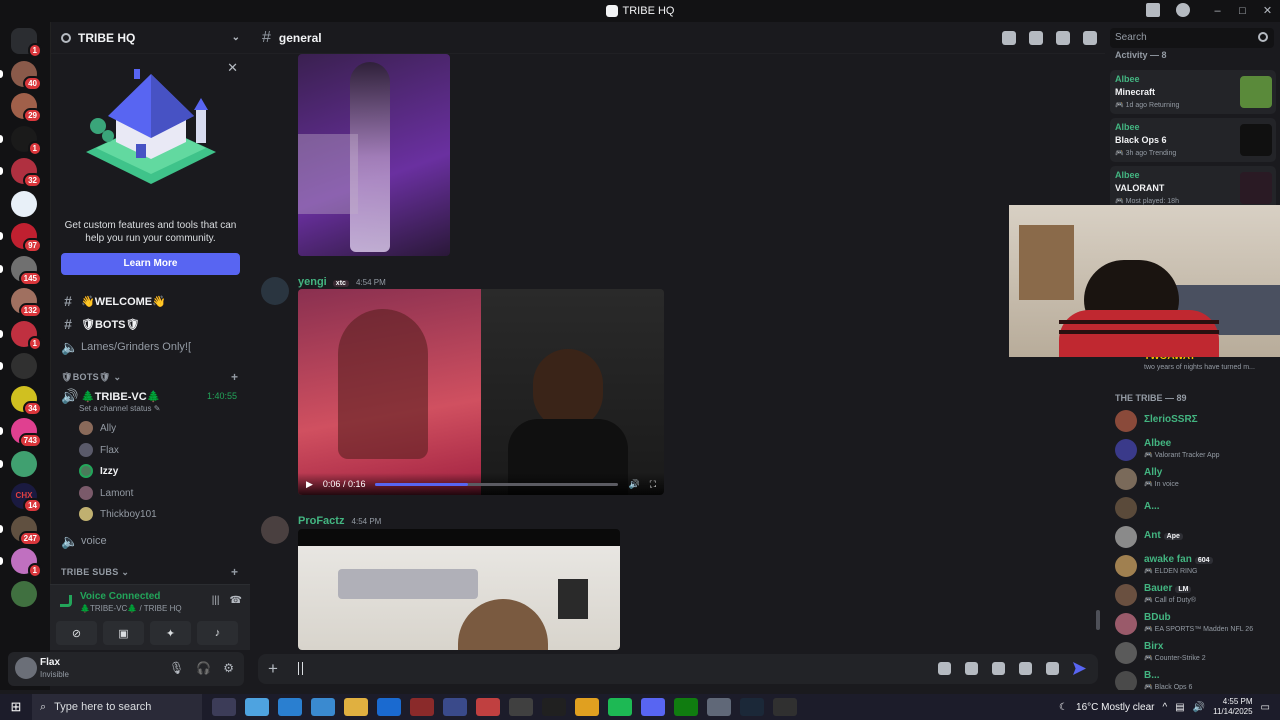 The image size is (1280, 720). Describe the element at coordinates (290, 707) in the screenshot. I see `edge-icon` at that location.